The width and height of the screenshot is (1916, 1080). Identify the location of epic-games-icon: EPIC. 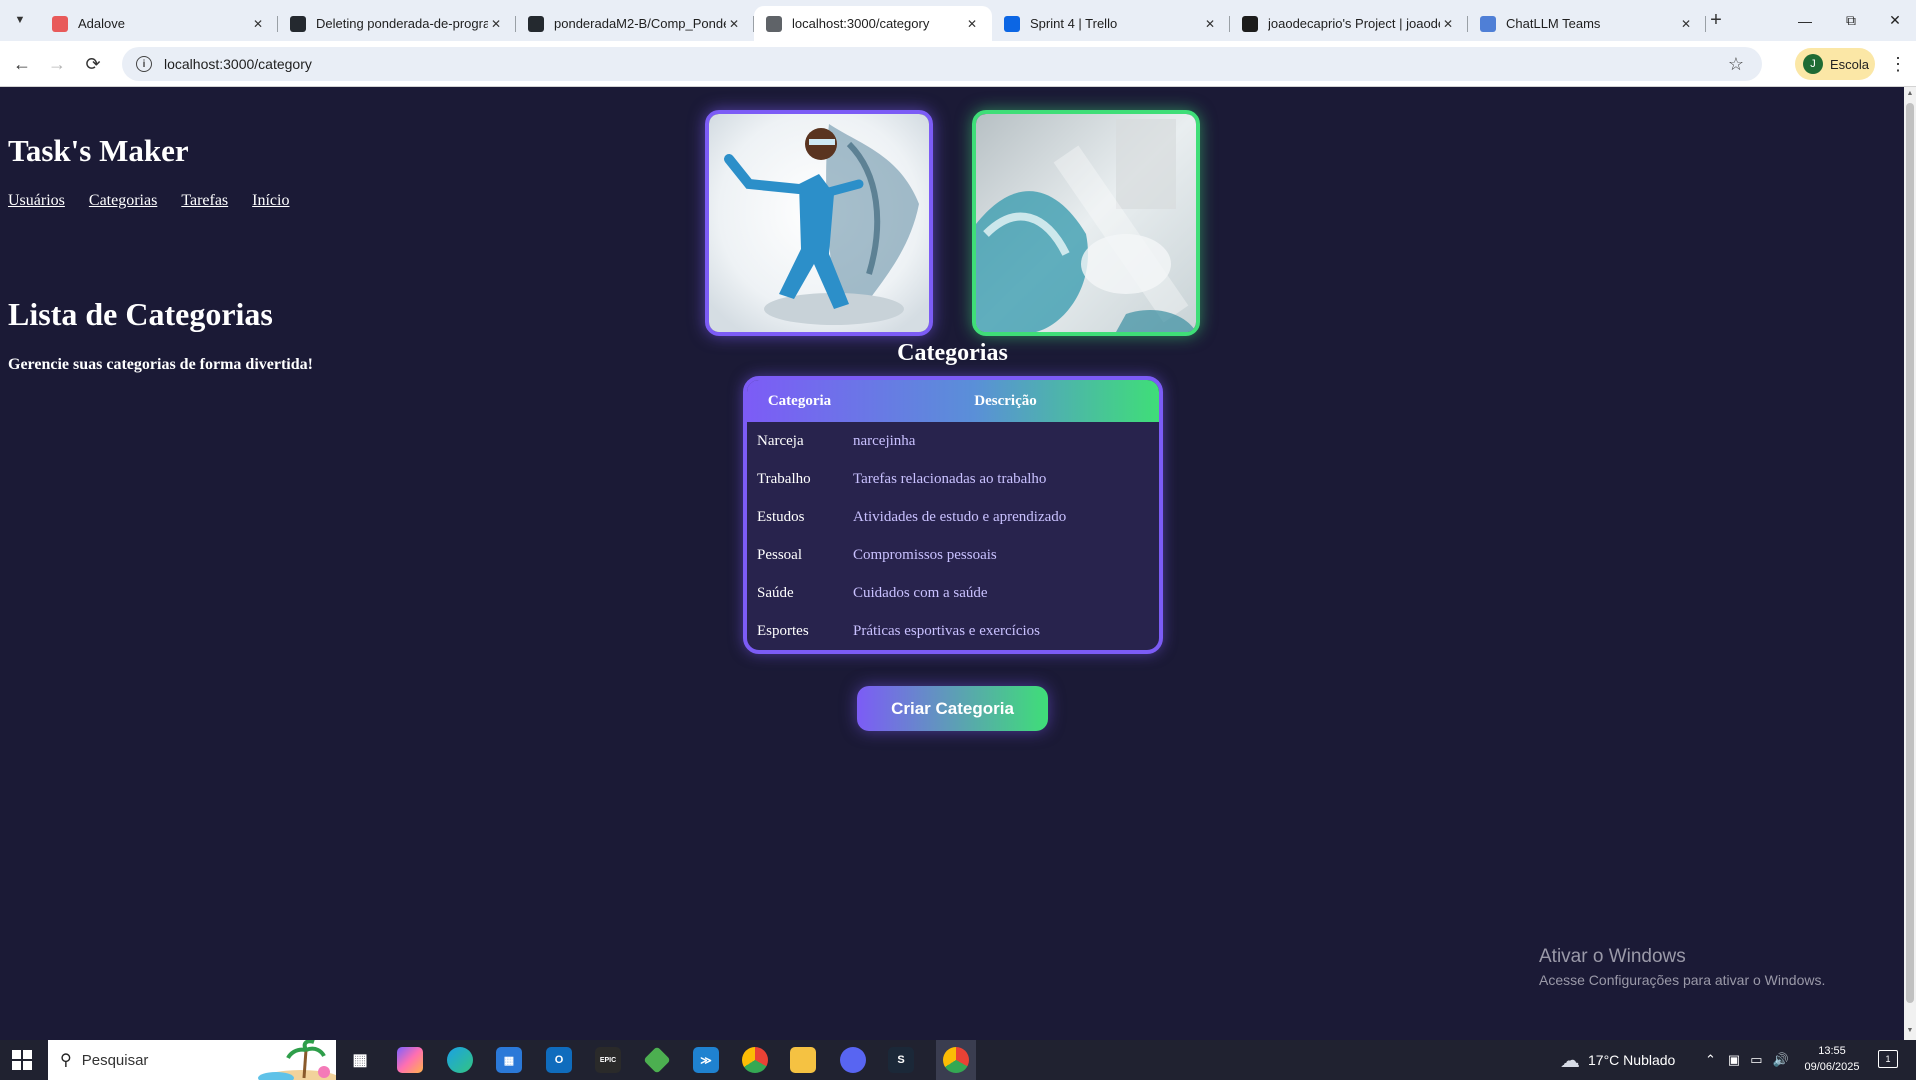
(608, 1060).